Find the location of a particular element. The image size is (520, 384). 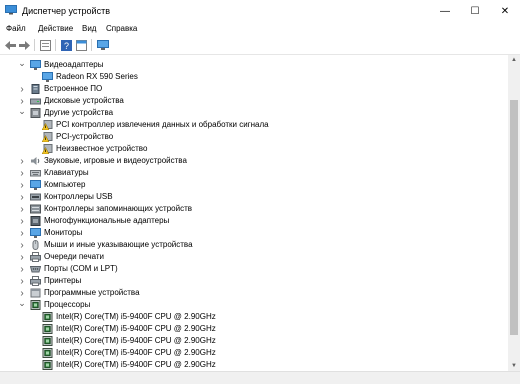

tree-item-label: Мыши и иные указывающие устройства is located at coordinates (118, 244).